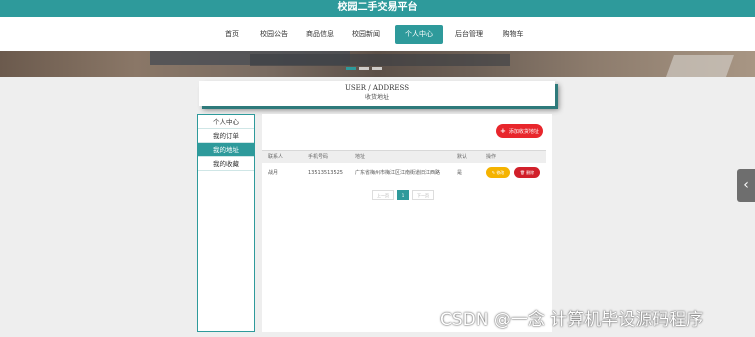 This screenshot has width=755, height=337. I want to click on chevron-left-icon: ‹, so click(746, 185).